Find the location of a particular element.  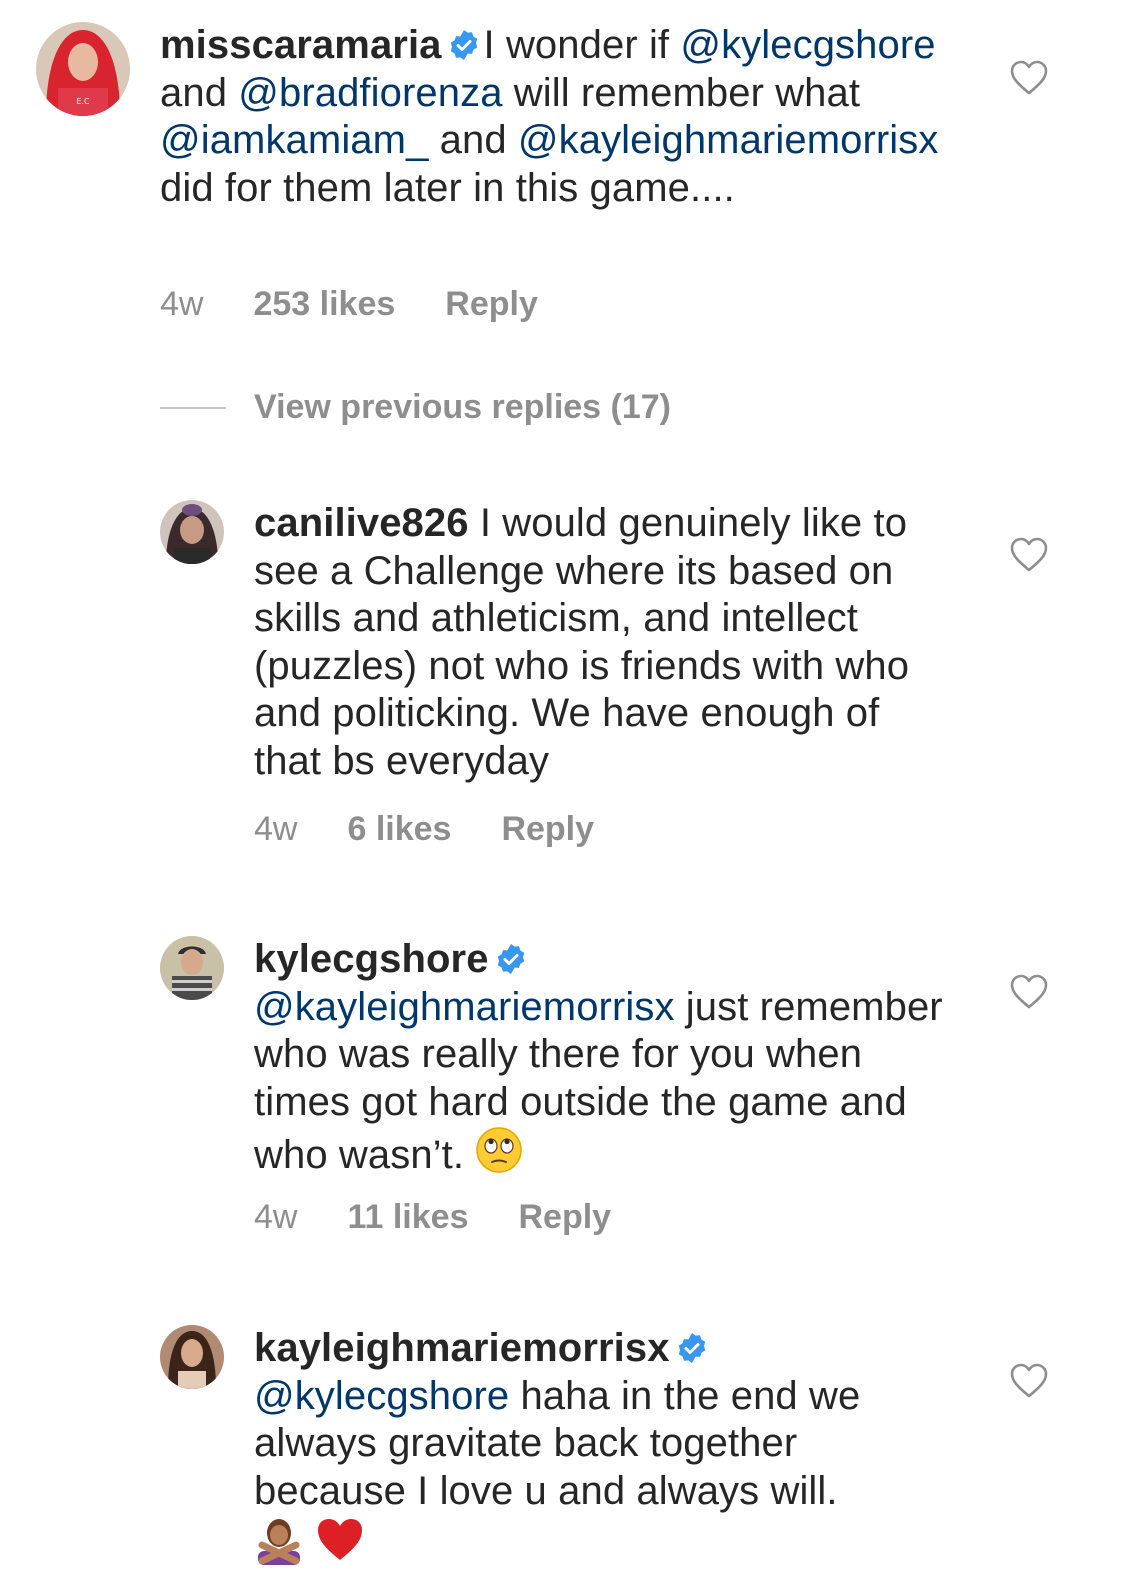

view-previous-replies-label: View previous replies (17) is located at coordinates (462, 407).